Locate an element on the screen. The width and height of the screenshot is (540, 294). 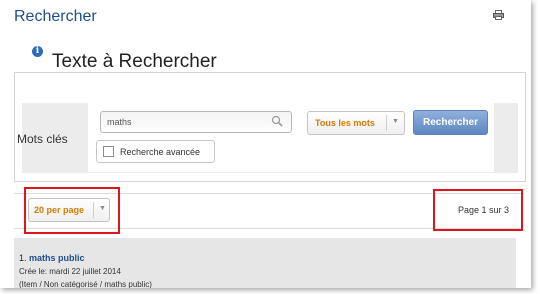
search-button: Rechercher is located at coordinates (450, 122).